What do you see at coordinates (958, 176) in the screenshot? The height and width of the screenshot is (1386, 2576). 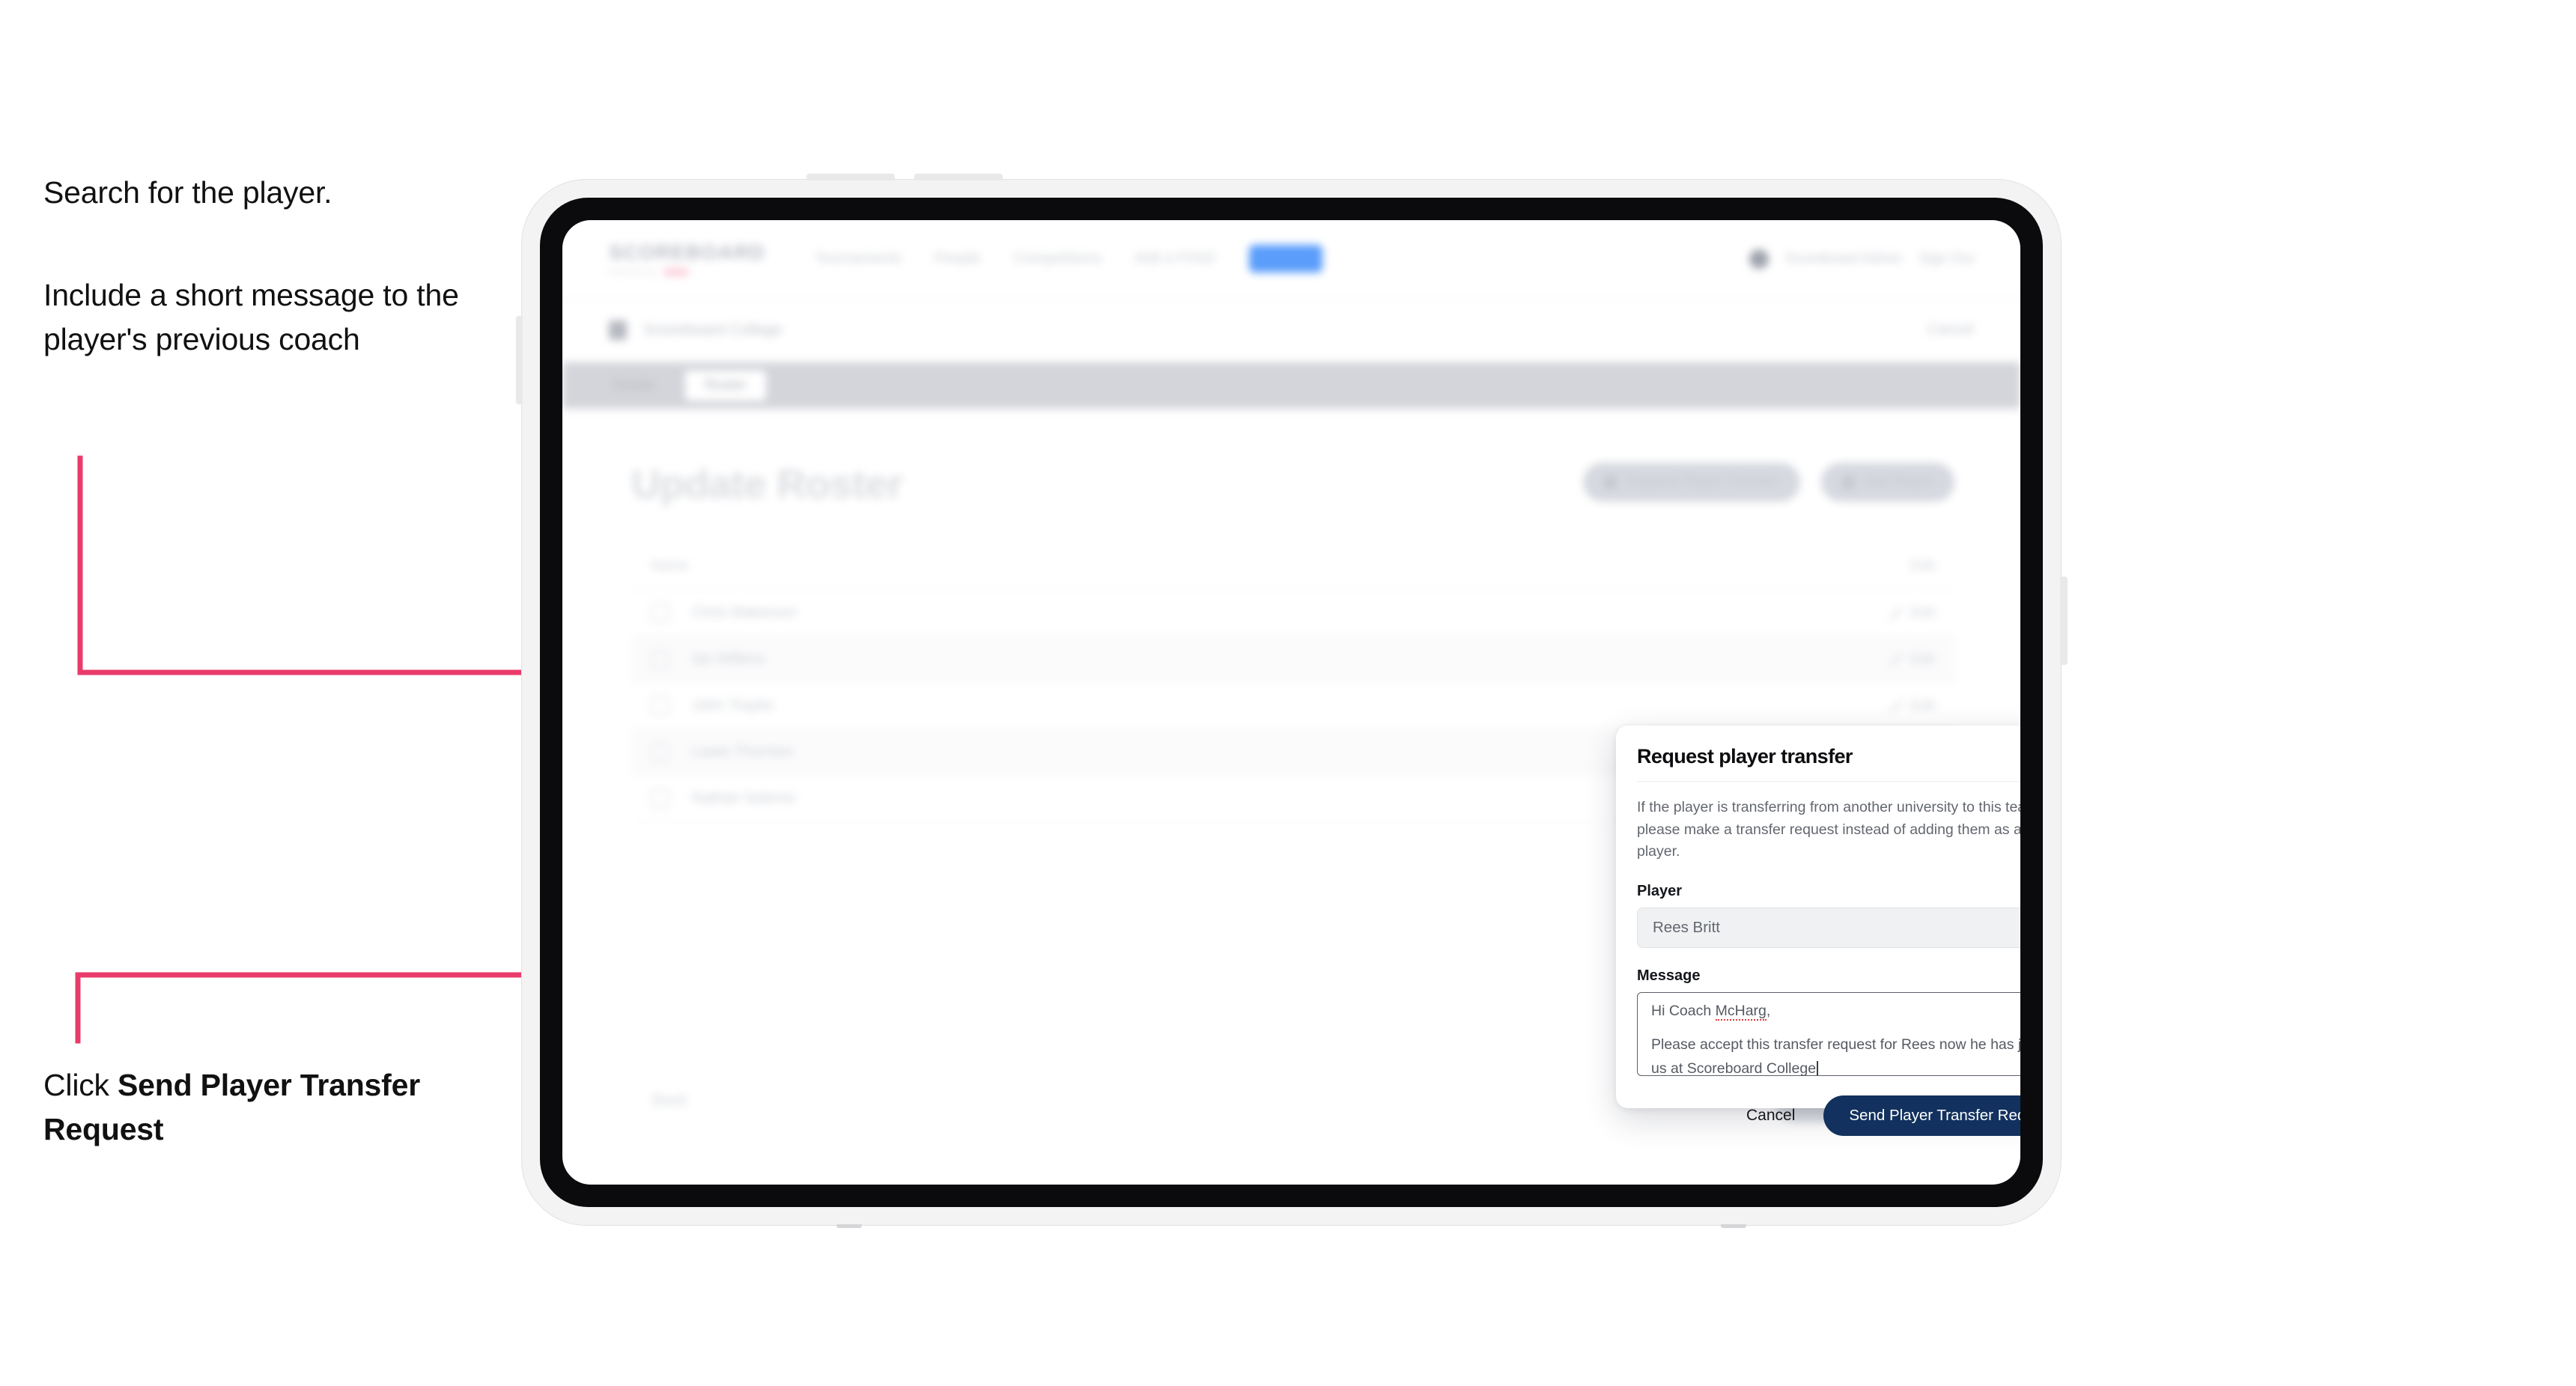 I see `volume-down-button` at bounding box center [958, 176].